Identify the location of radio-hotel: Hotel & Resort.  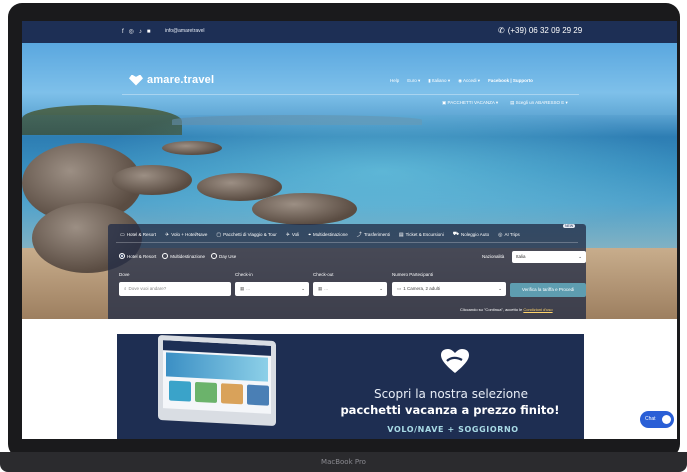
(137, 256).